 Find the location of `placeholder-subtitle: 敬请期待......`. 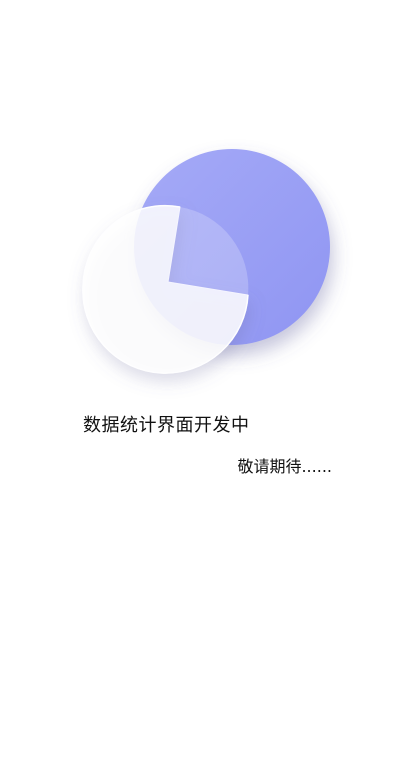

placeholder-subtitle: 敬请期待...... is located at coordinates (284, 466).